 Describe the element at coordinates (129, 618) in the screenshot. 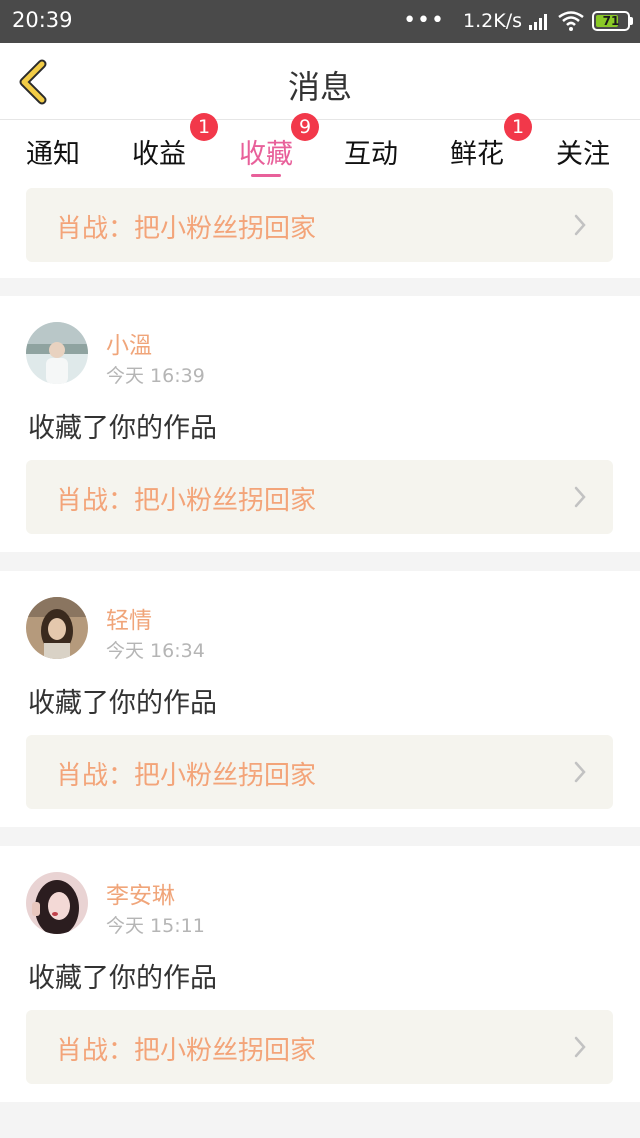

I see `username: 轻情` at that location.